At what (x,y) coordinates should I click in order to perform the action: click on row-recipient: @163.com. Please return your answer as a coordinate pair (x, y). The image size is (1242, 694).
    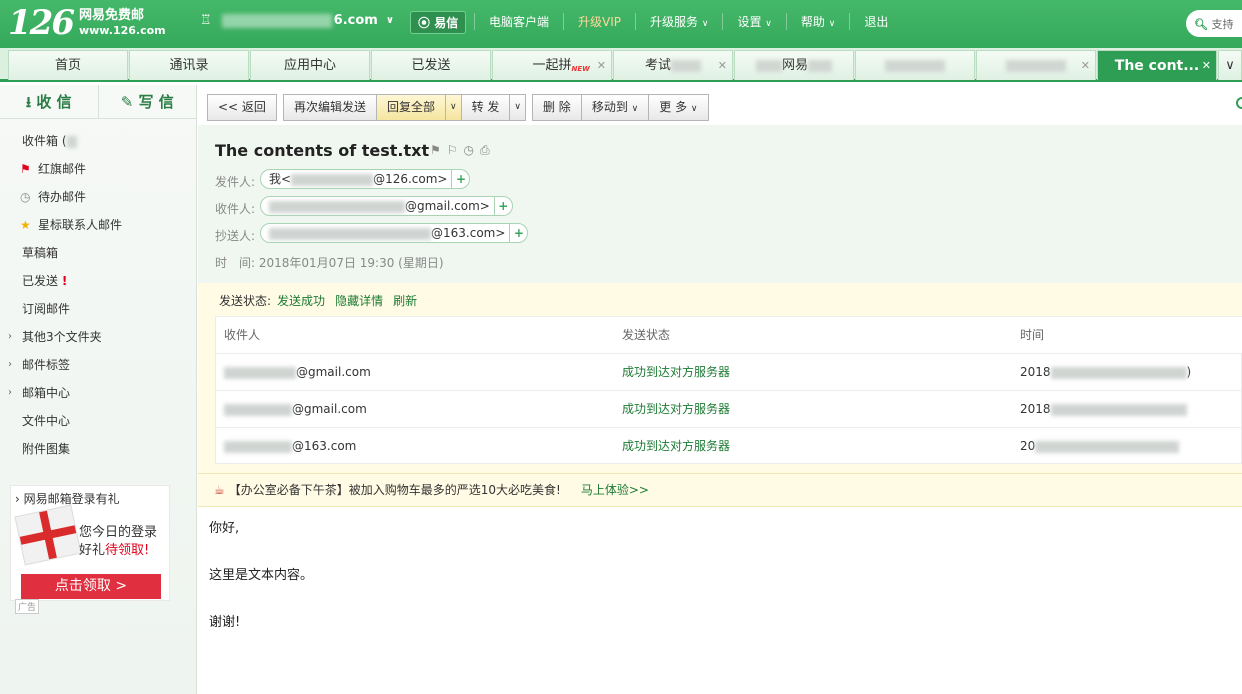
    Looking at the image, I should click on (290, 446).